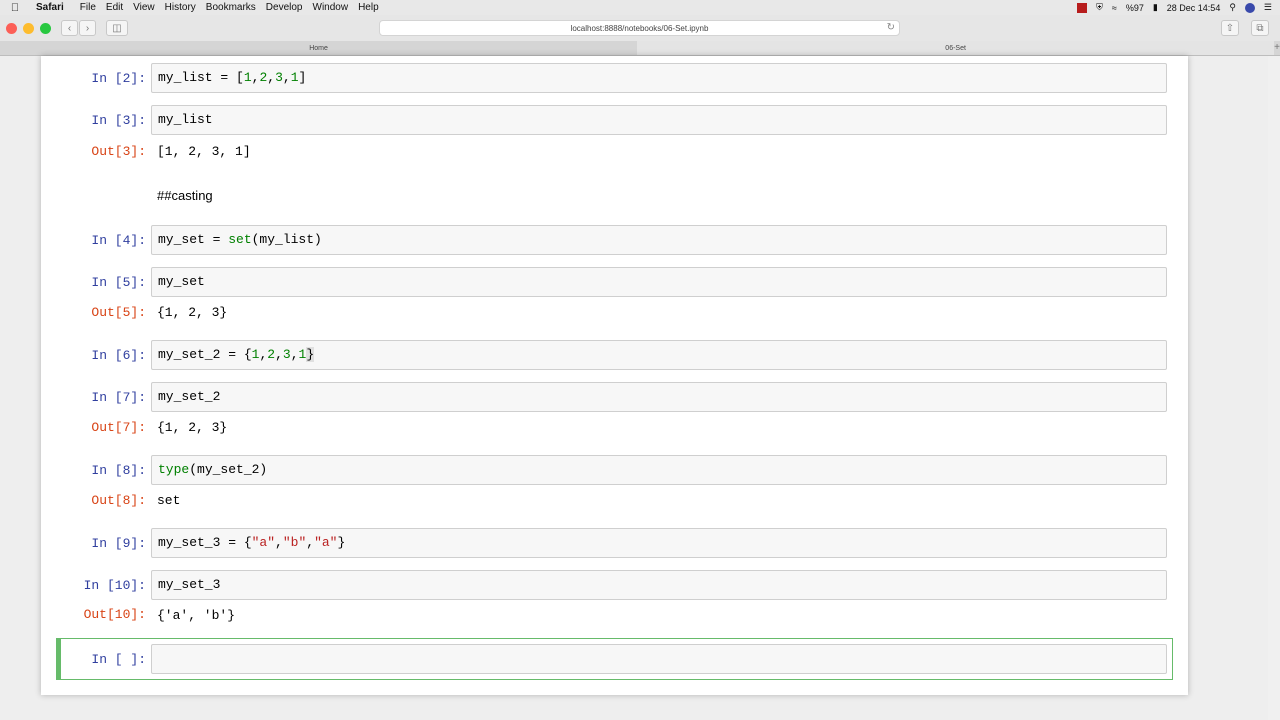 This screenshot has width=1280, height=720. Describe the element at coordinates (1114, 8) in the screenshot. I see `wifi-icon: ≈` at that location.